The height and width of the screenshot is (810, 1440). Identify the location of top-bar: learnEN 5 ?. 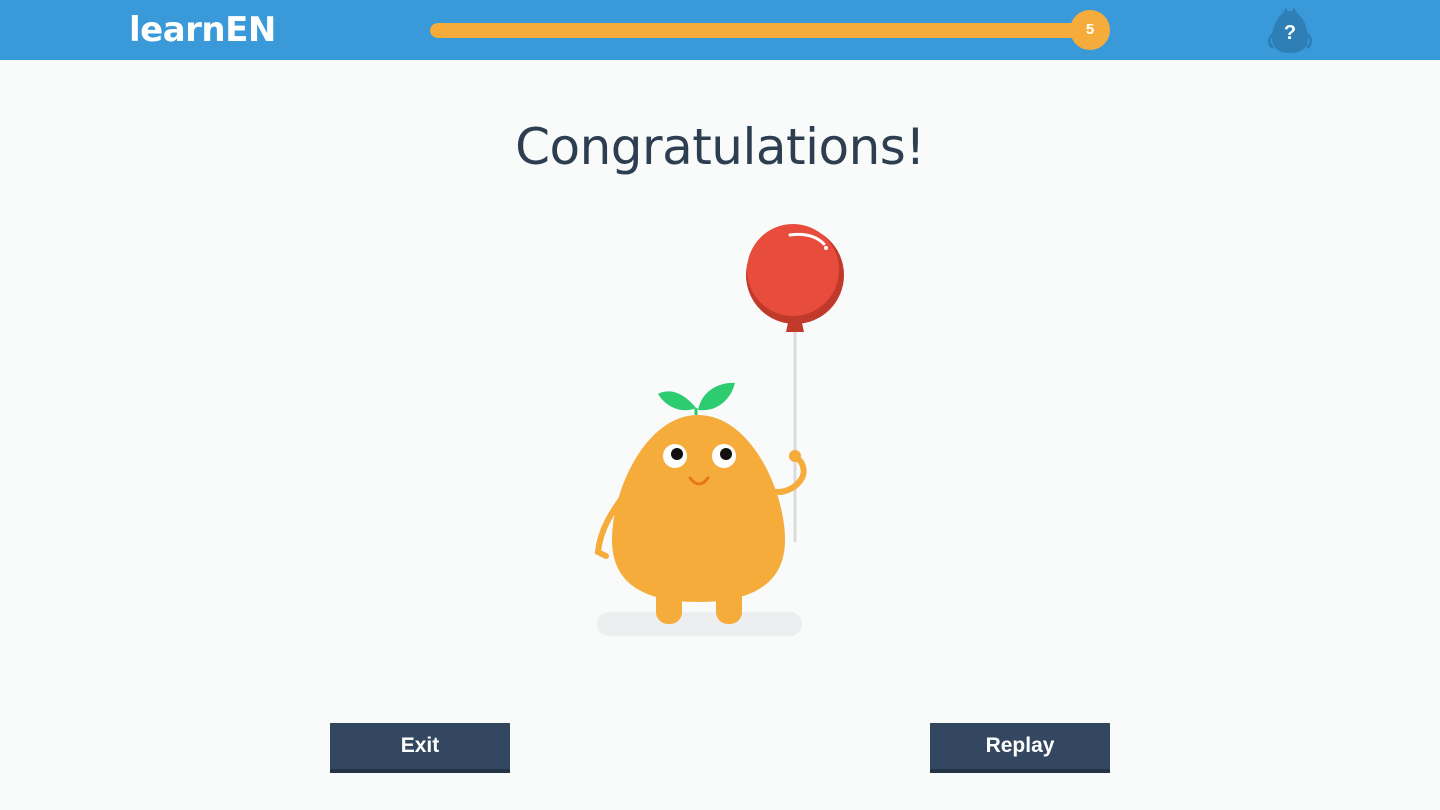
(720, 30).